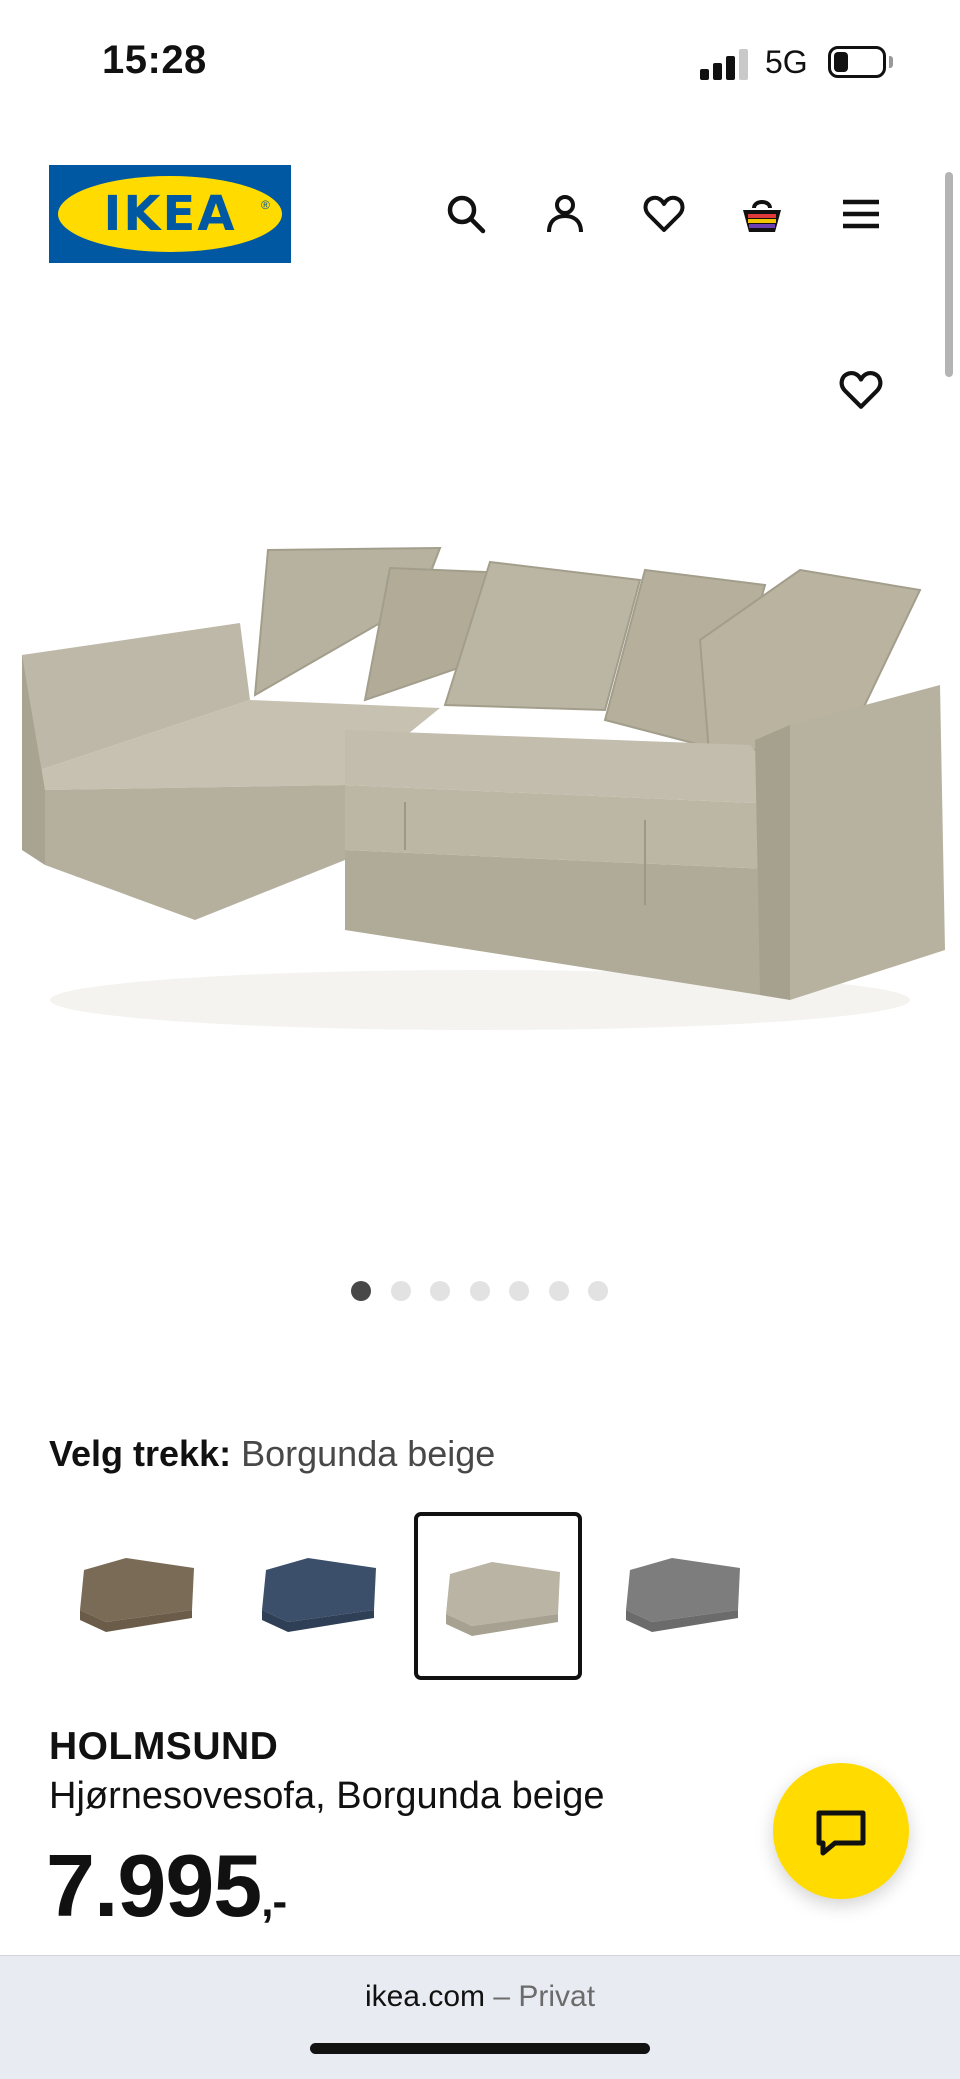  What do you see at coordinates (154, 60) in the screenshot?
I see `status-time: 15:28` at bounding box center [154, 60].